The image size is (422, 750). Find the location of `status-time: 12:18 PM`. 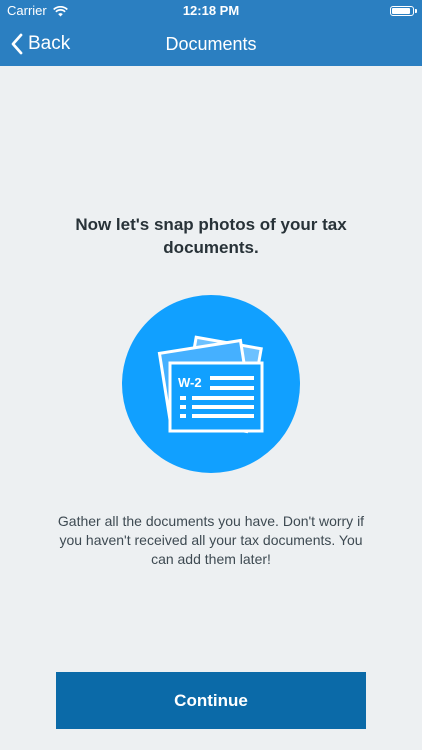

status-time: 12:18 PM is located at coordinates (211, 10).